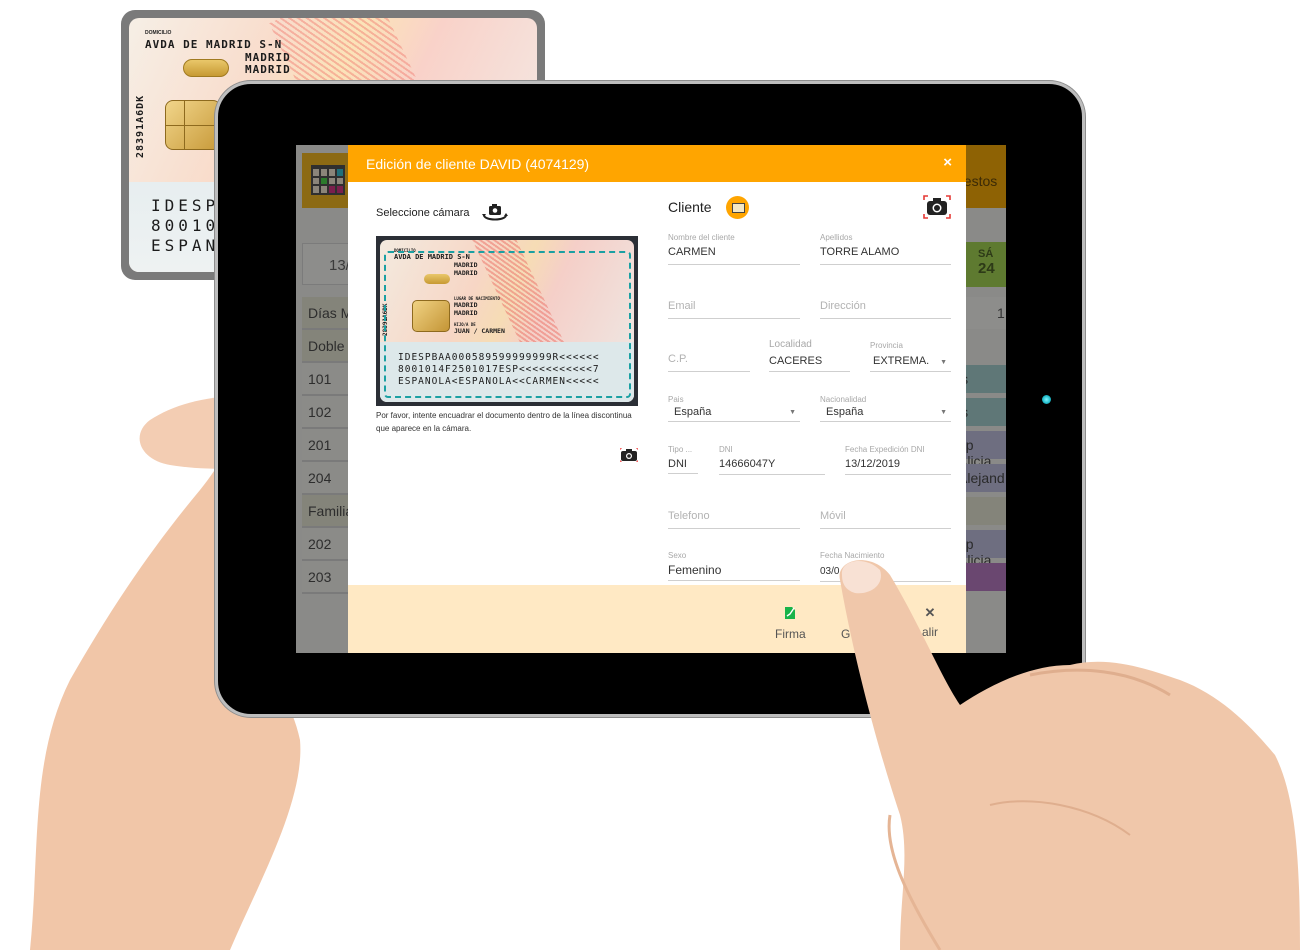  What do you see at coordinates (268, 69) in the screenshot?
I see `card-address-line3: MADRID` at bounding box center [268, 69].